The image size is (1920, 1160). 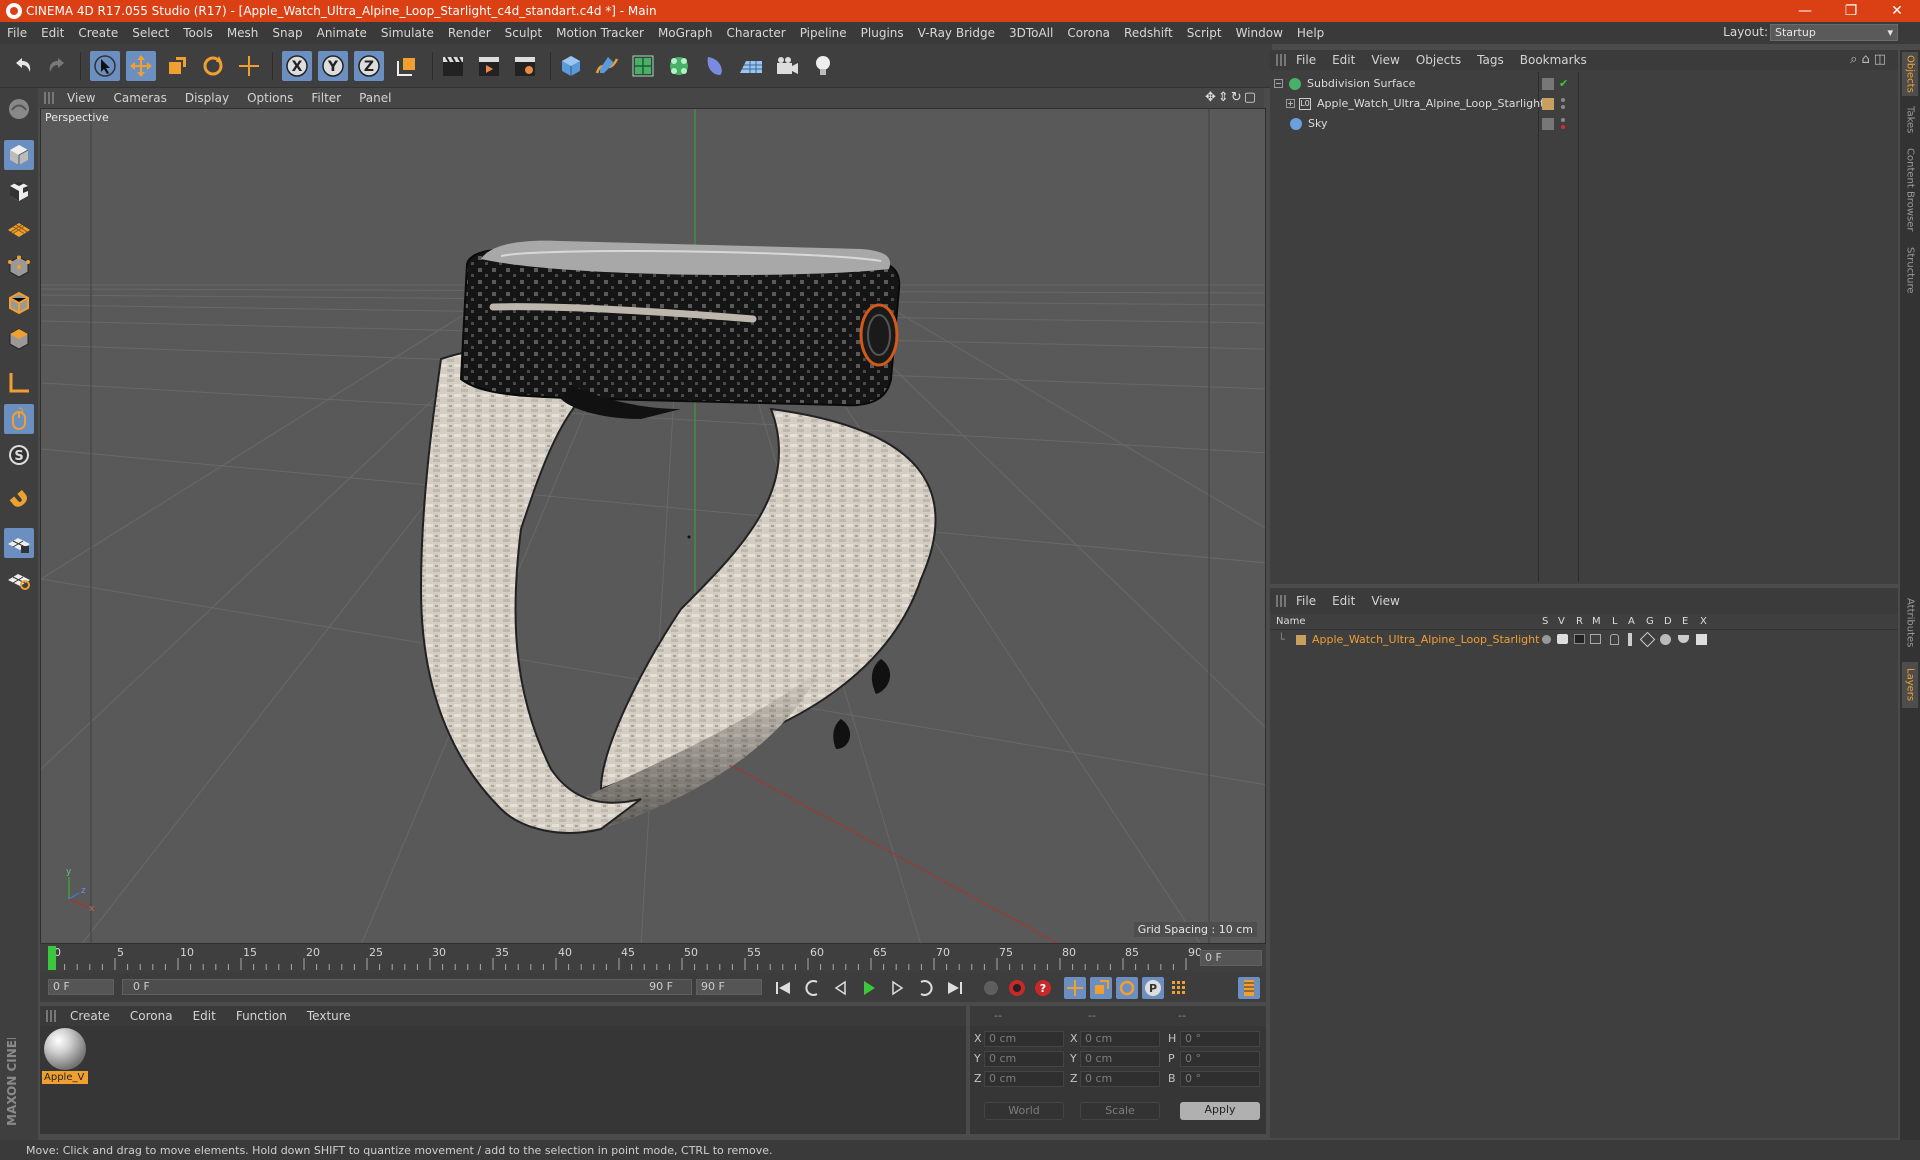 I want to click on viewport-menu-cameras: Cameras, so click(x=139, y=98).